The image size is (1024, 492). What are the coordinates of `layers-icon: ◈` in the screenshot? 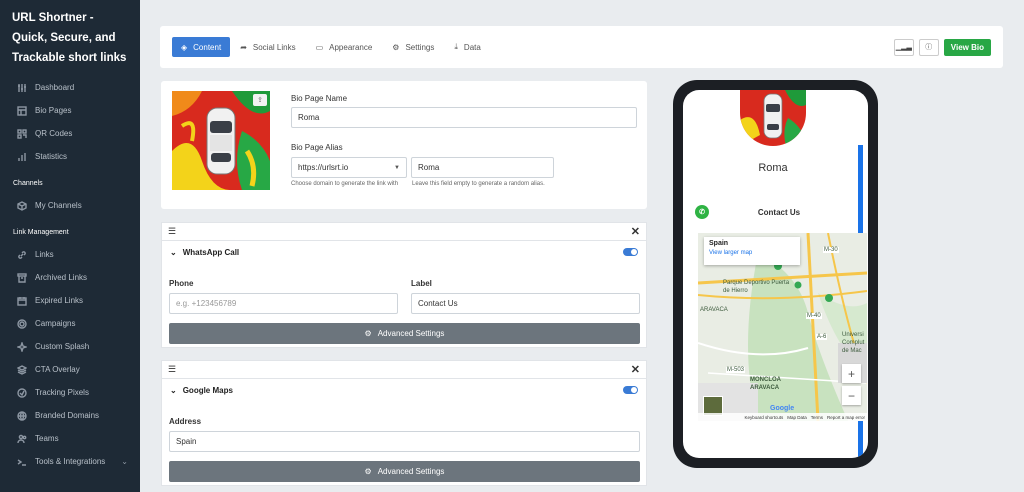 It's located at (184, 47).